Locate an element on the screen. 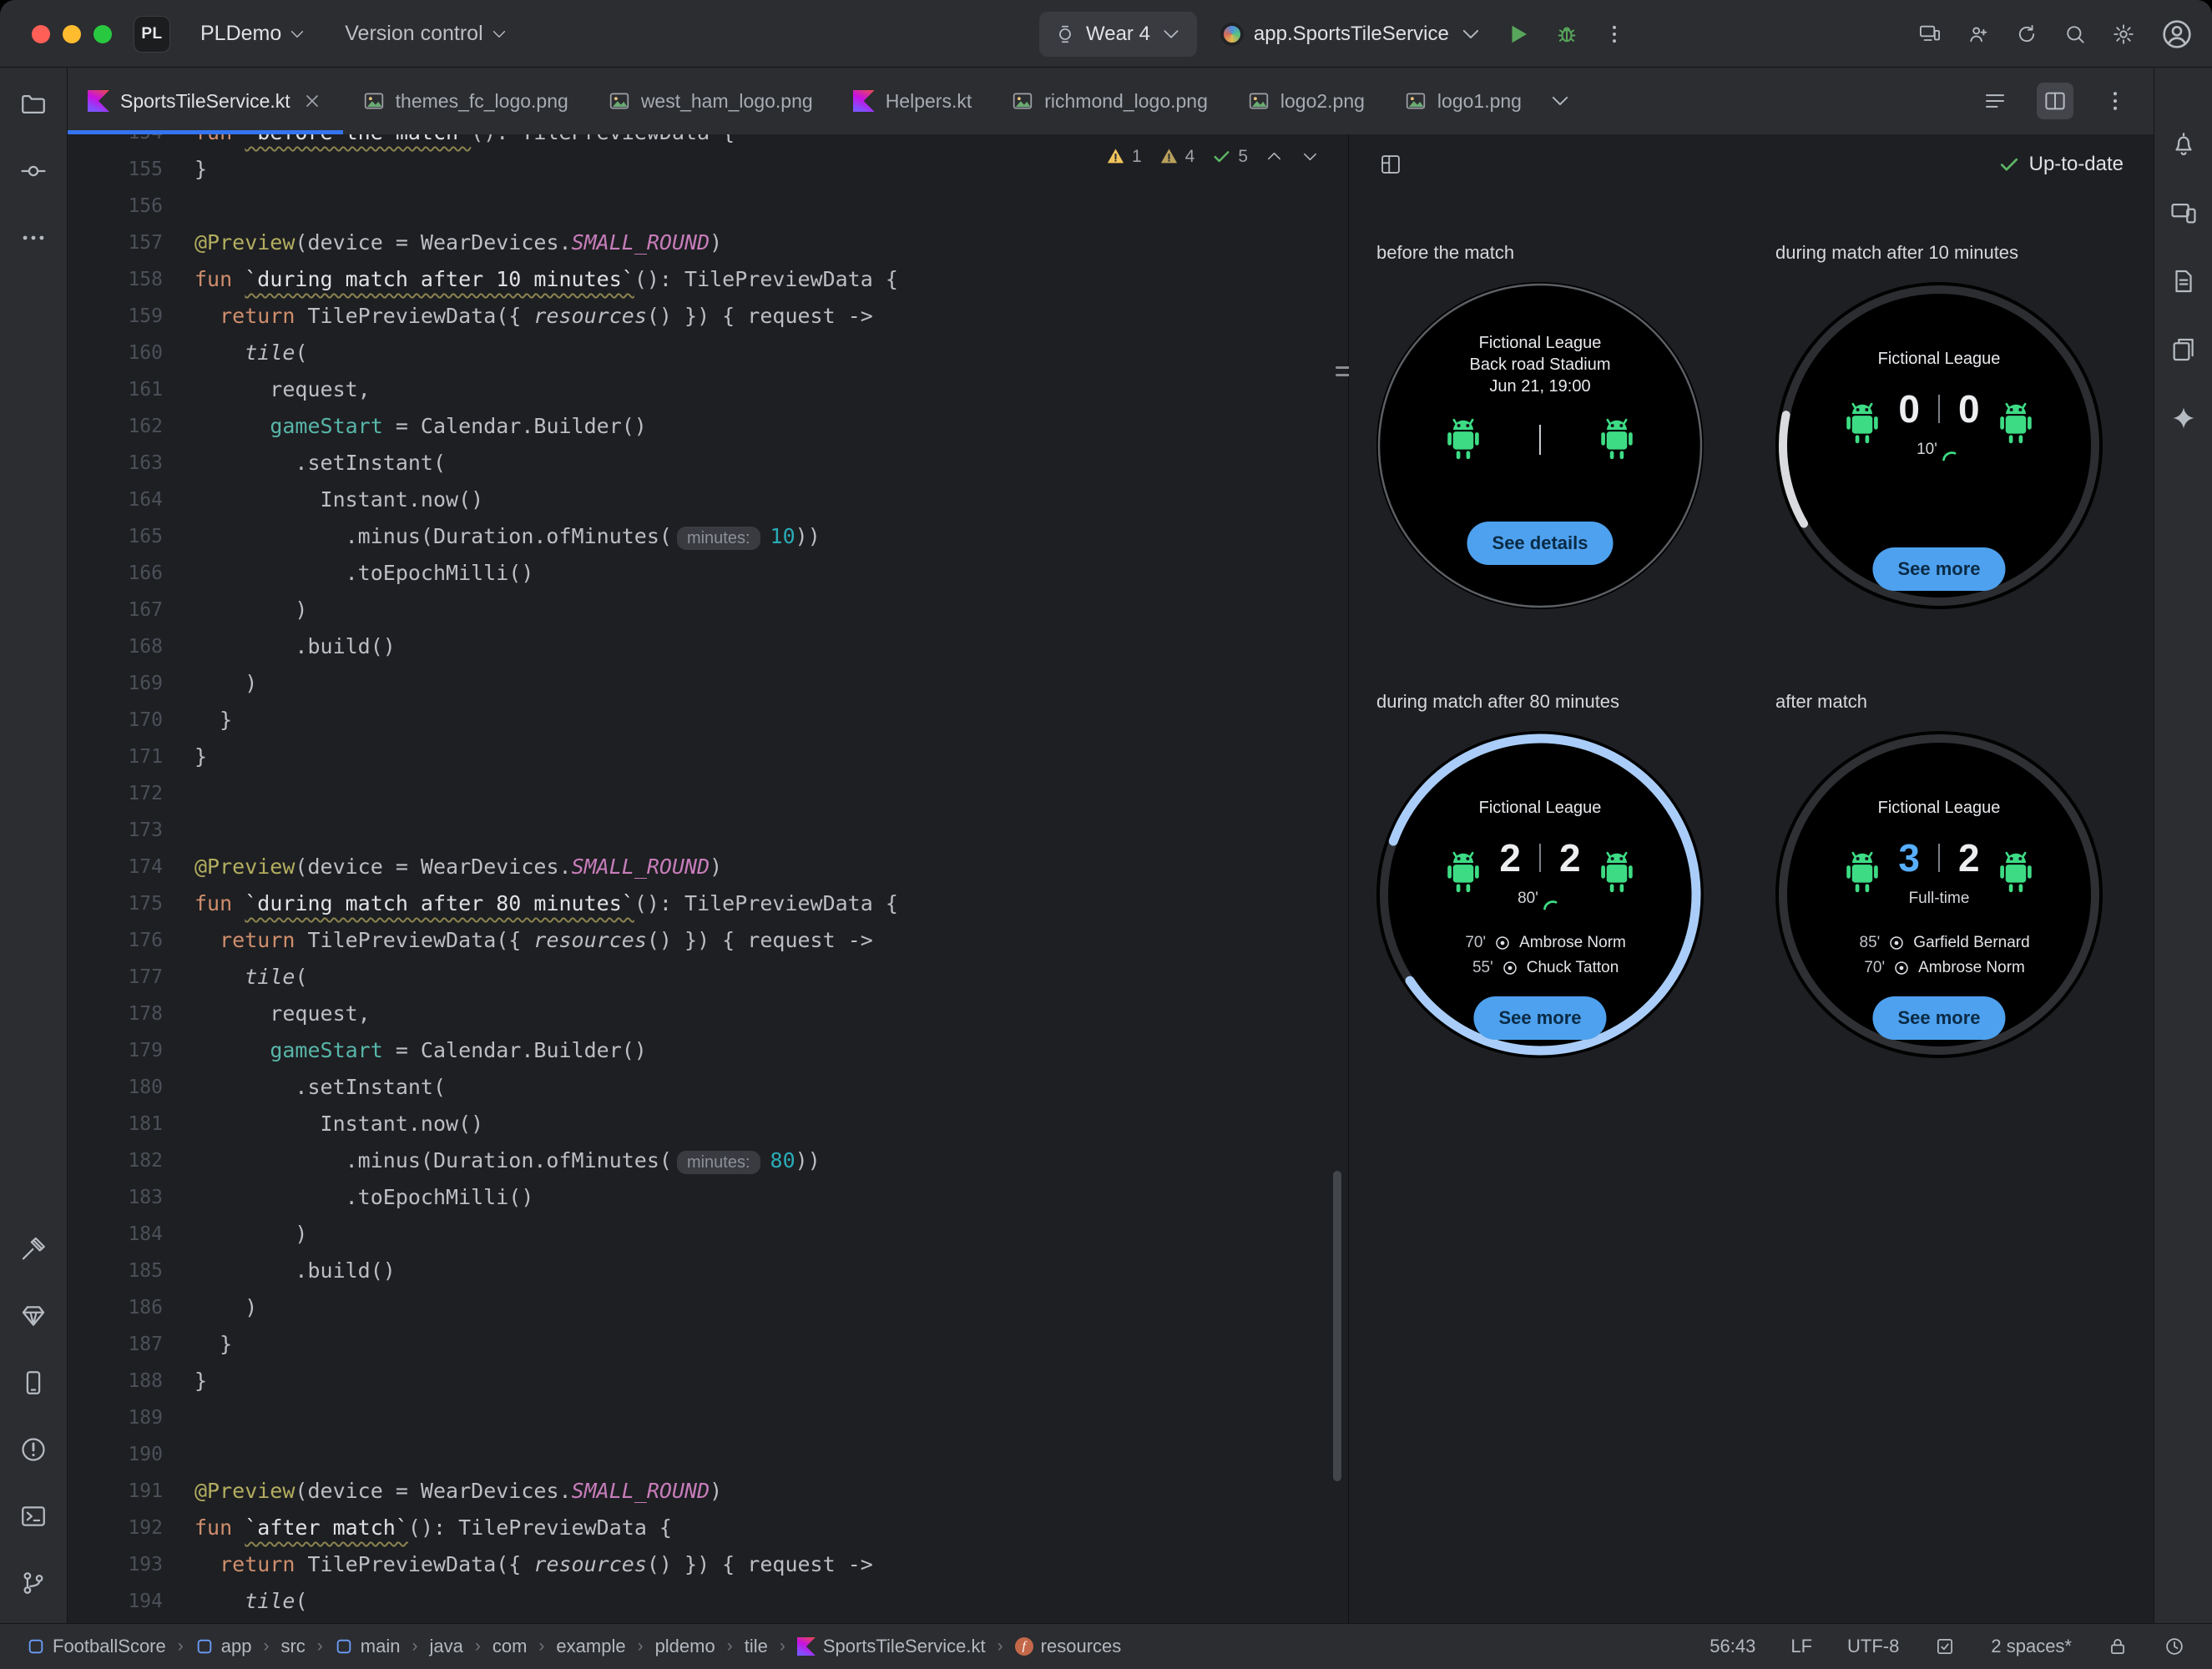 The width and height of the screenshot is (2212, 1669). more-actions-button is located at coordinates (1614, 34).